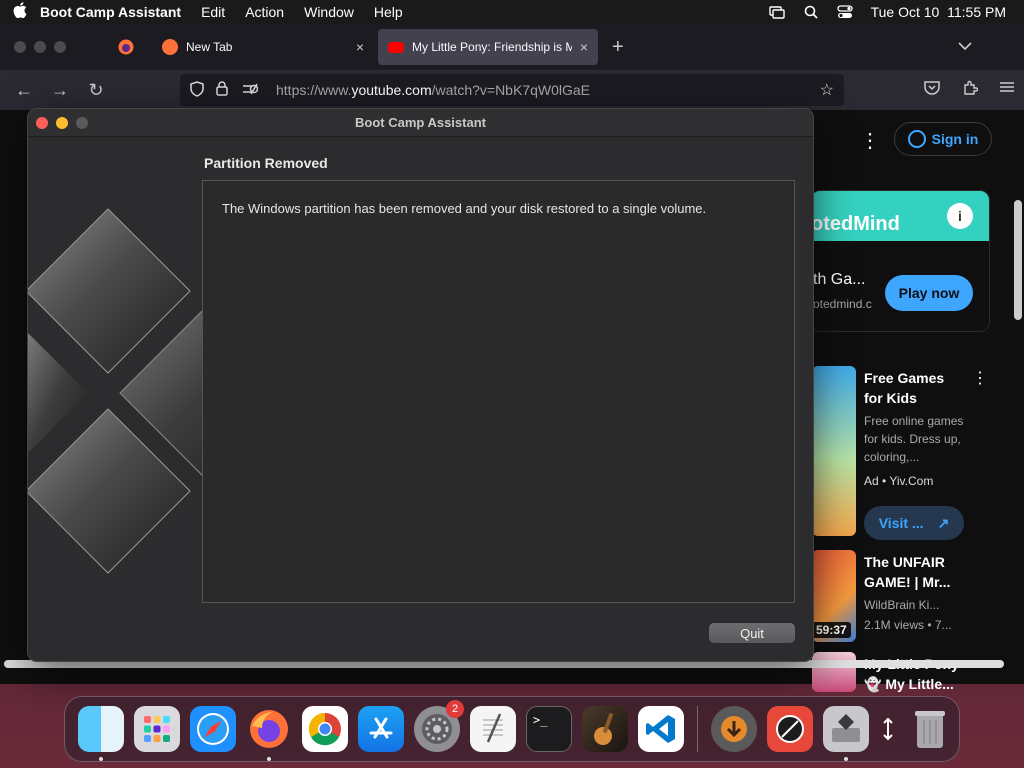 The height and width of the screenshot is (768, 1024). Describe the element at coordinates (955, 139) in the screenshot. I see `sign-in-label: Sign in` at that location.